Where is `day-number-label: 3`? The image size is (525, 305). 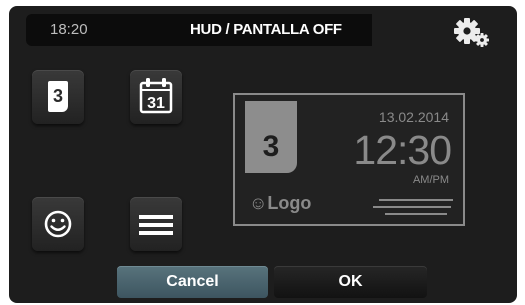
day-number-label: 3 is located at coordinates (58, 96).